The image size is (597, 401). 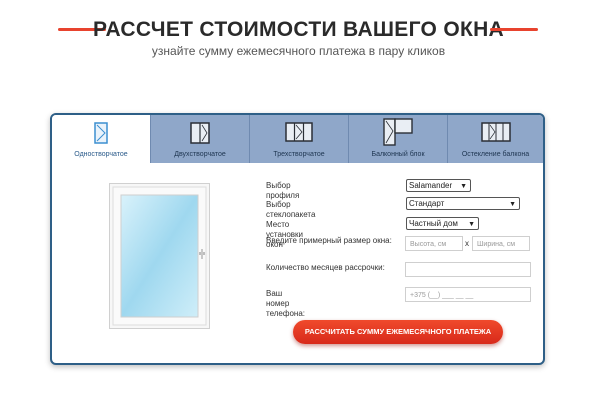 I want to click on phone-label: Ваш номер телефона:, so click(x=285, y=303).